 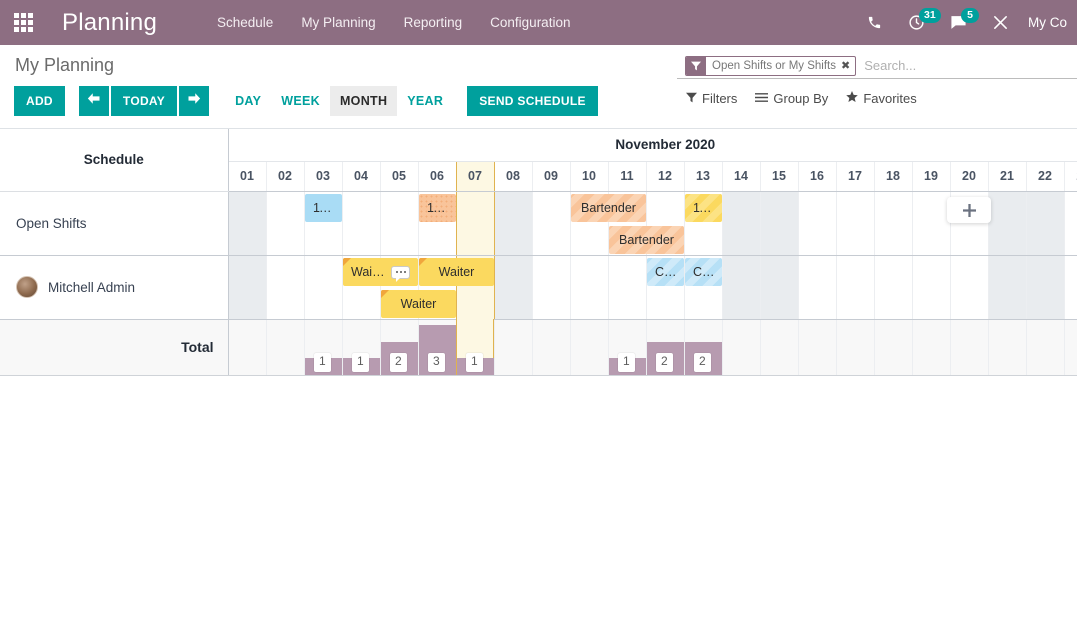 What do you see at coordinates (300, 101) in the screenshot?
I see `scale-button-week: WEEK` at bounding box center [300, 101].